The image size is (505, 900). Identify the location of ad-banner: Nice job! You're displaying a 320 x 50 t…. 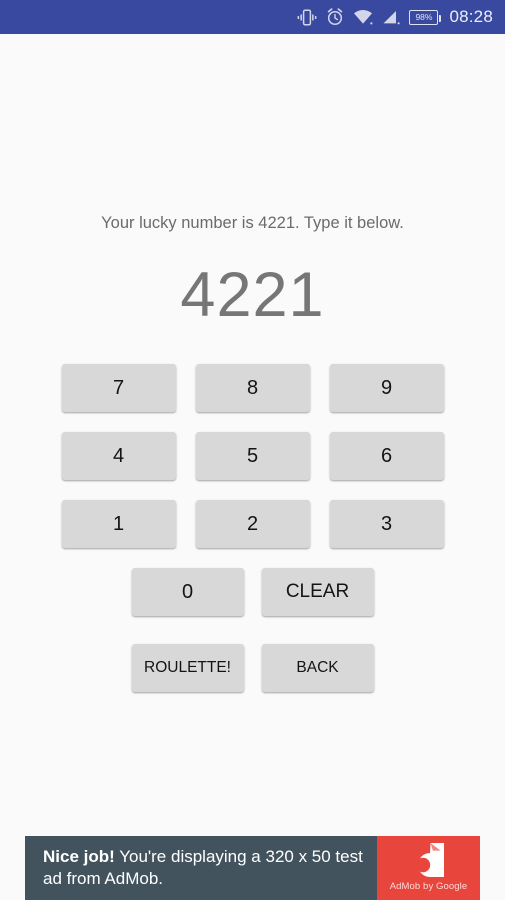
(252, 868).